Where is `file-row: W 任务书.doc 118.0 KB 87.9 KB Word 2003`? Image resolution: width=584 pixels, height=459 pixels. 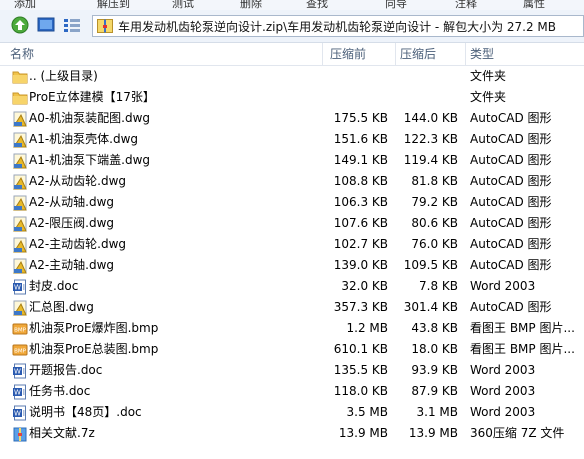
file-row: W 任务书.doc 118.0 KB 87.9 KB Word 2003 is located at coordinates (292, 391).